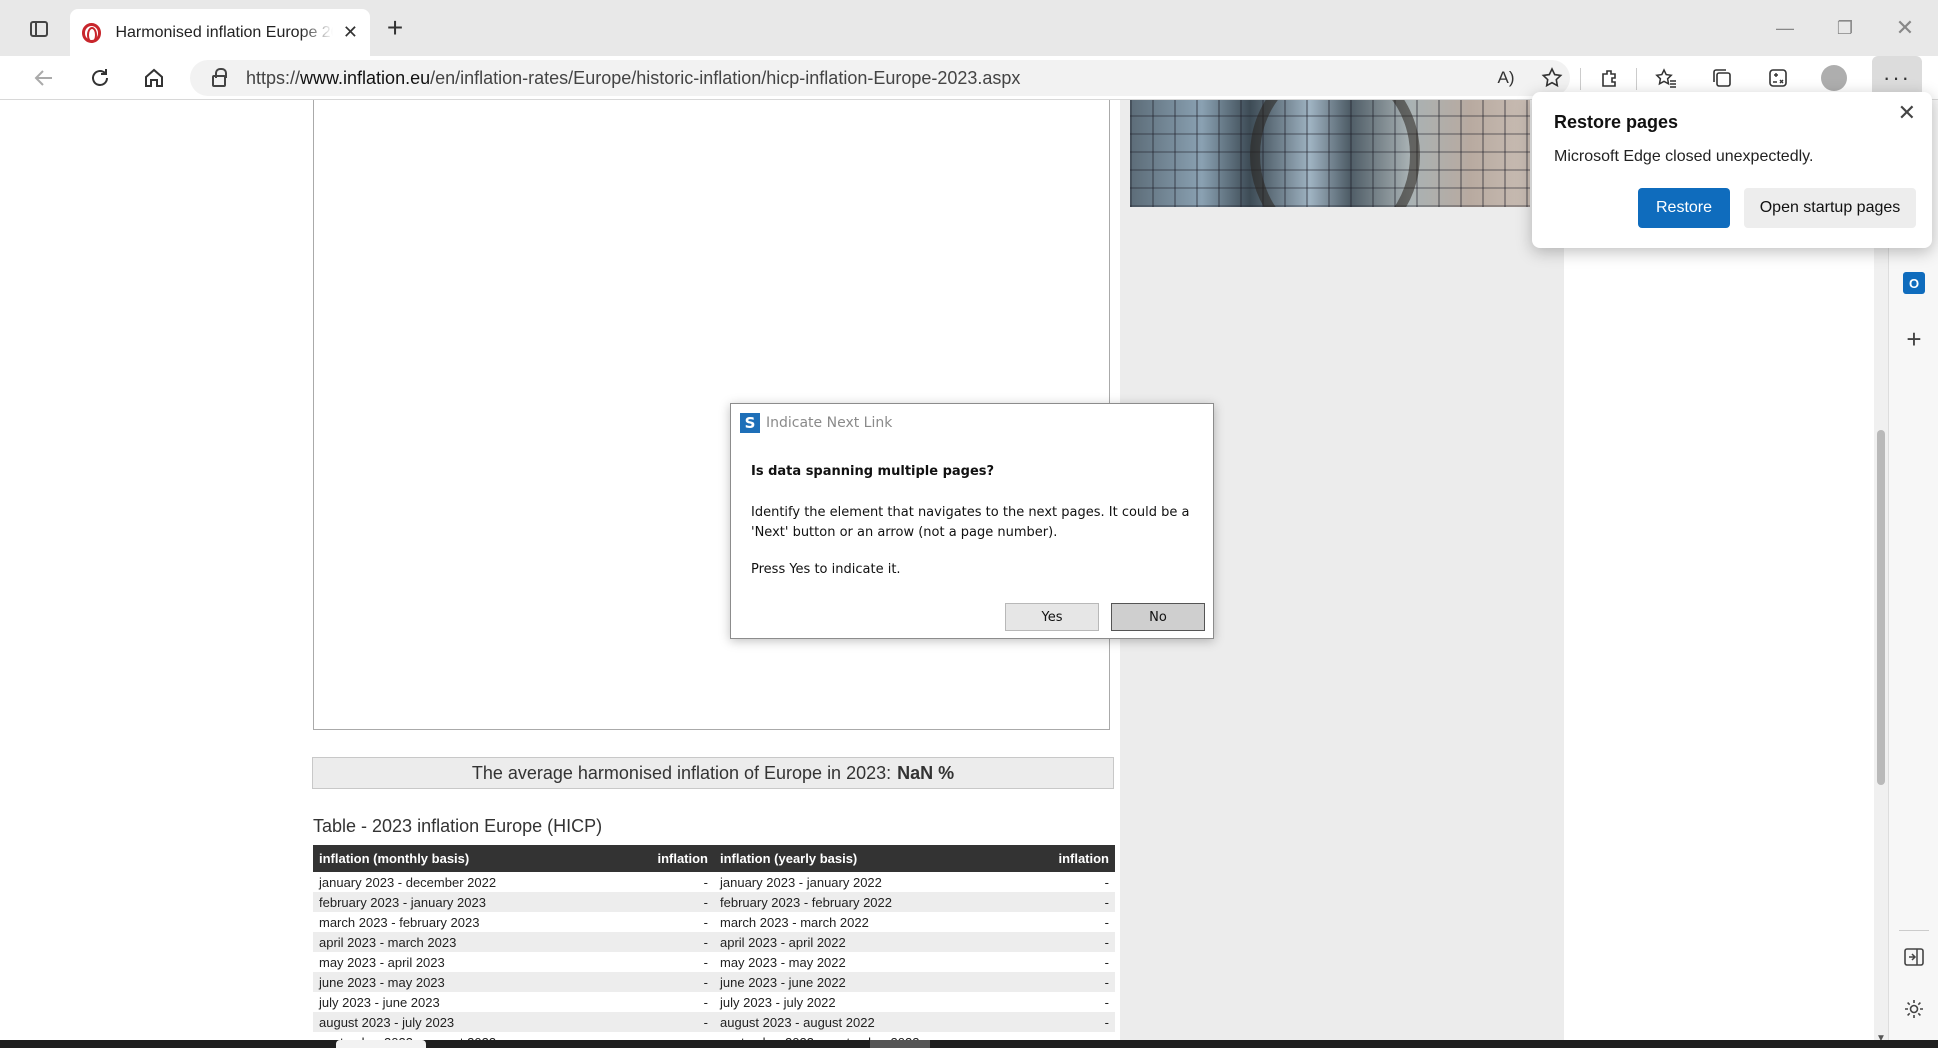  What do you see at coordinates (219, 77) in the screenshot?
I see `lock-icon` at bounding box center [219, 77].